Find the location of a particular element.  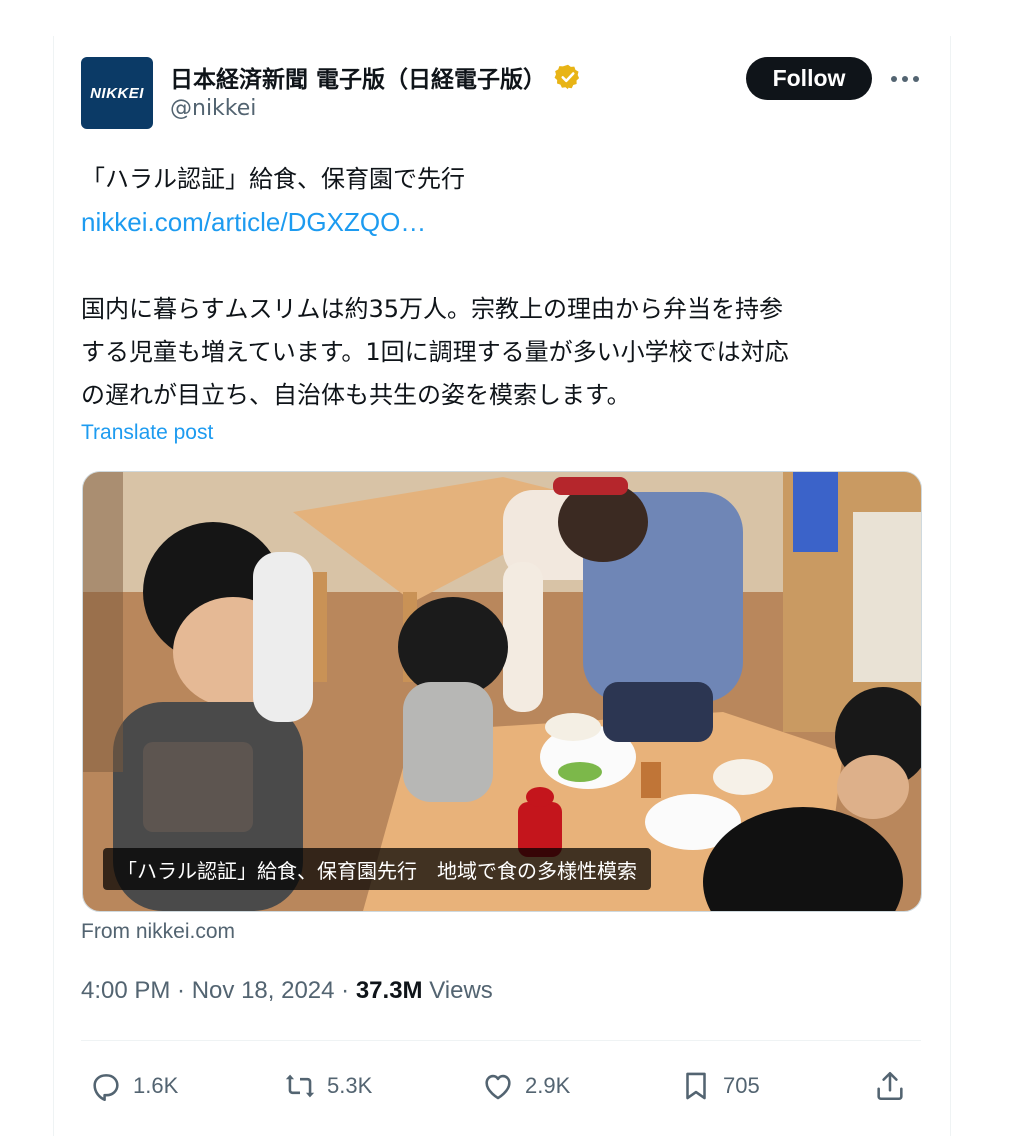

share-button is located at coordinates (890, 1086).